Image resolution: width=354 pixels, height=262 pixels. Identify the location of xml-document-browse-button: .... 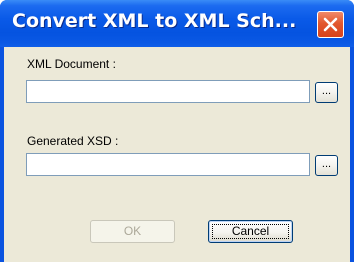
(326, 92).